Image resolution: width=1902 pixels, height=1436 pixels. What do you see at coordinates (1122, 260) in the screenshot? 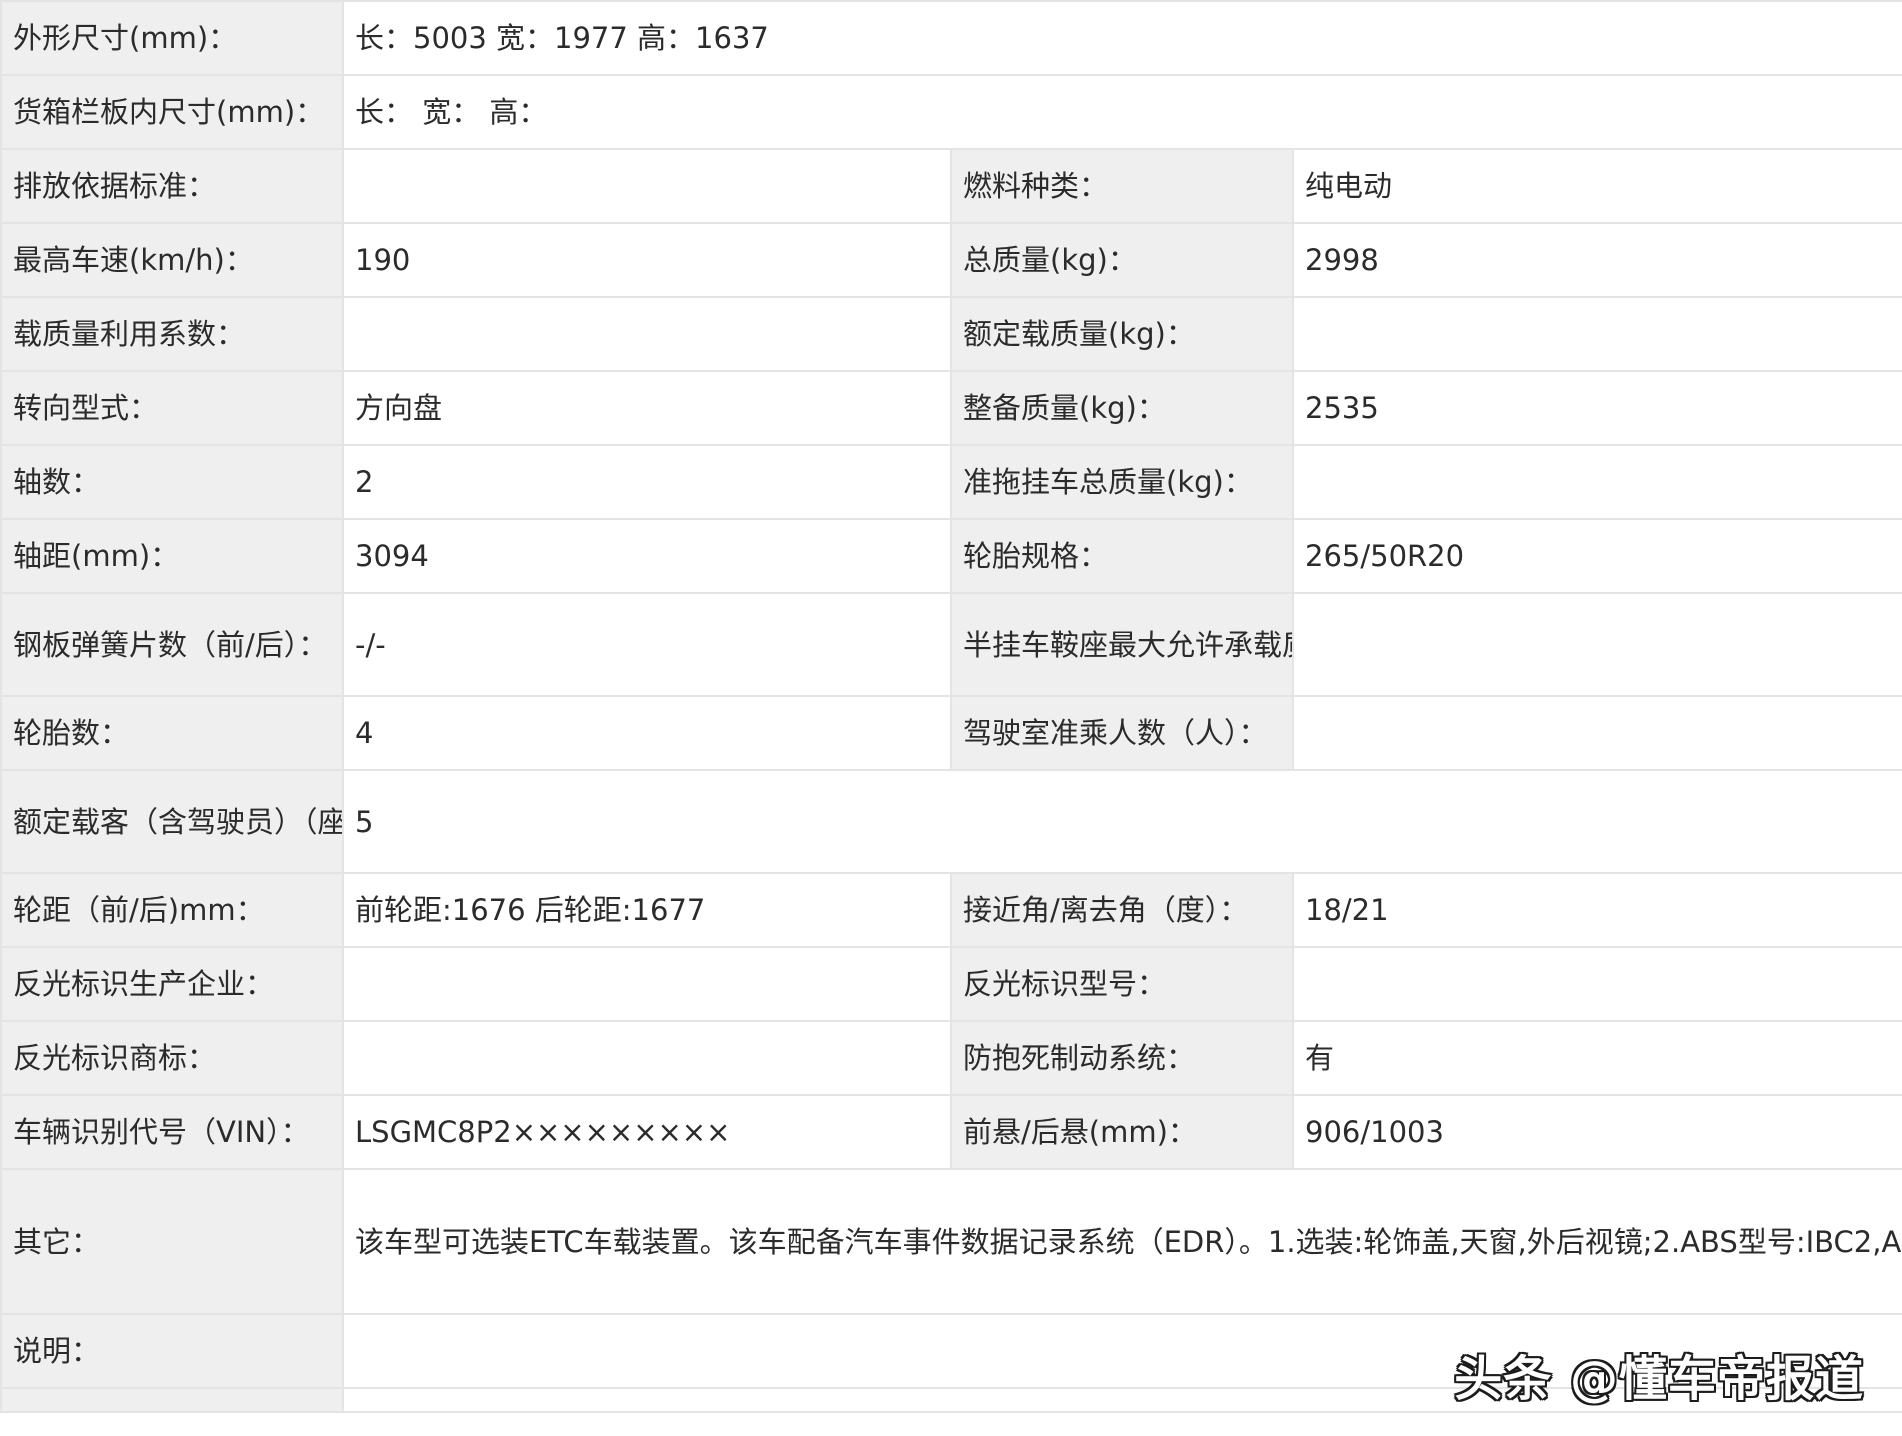
I see `total-mass-label: 总质量(kg)：` at bounding box center [1122, 260].